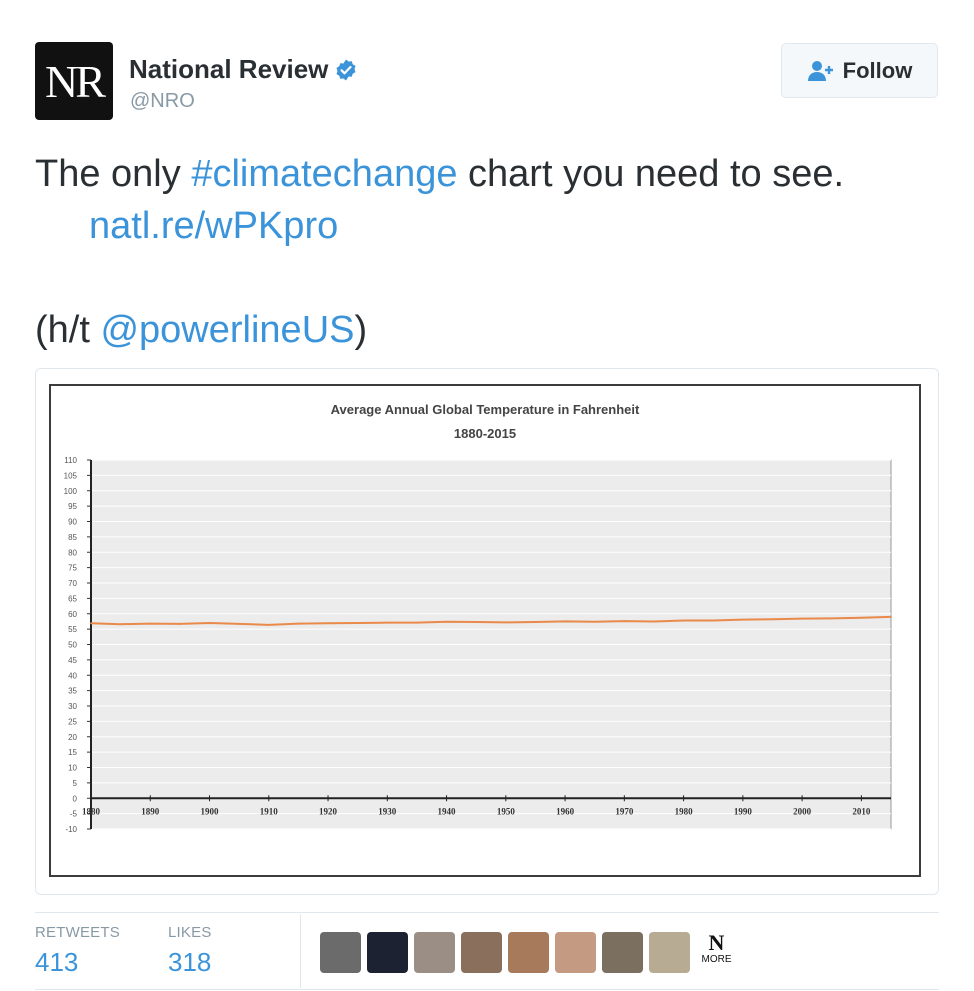  What do you see at coordinates (743, 811) in the screenshot?
I see `x-tick-label: 1990` at bounding box center [743, 811].